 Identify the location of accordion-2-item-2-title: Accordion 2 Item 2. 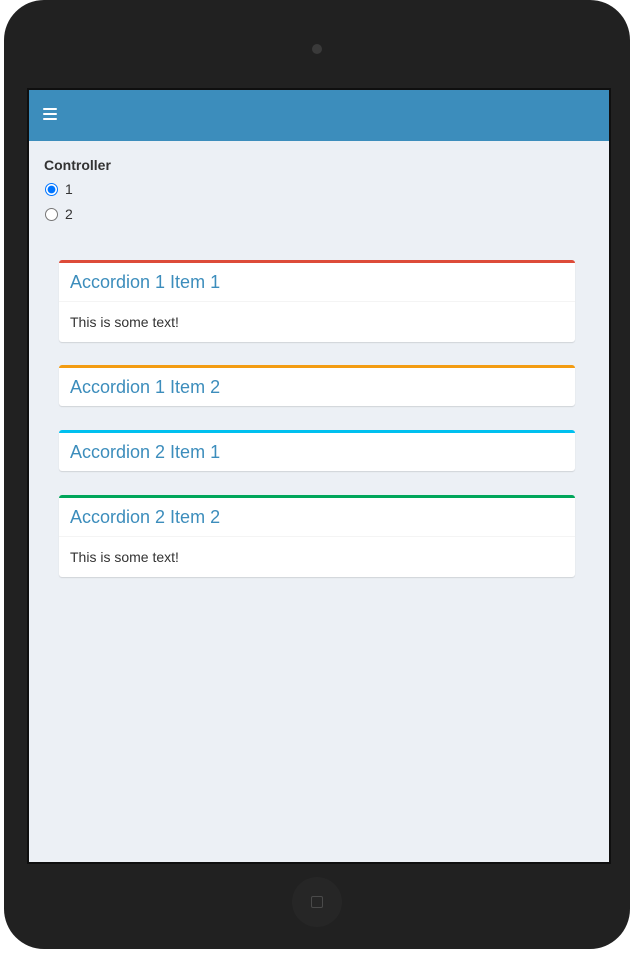
(145, 516).